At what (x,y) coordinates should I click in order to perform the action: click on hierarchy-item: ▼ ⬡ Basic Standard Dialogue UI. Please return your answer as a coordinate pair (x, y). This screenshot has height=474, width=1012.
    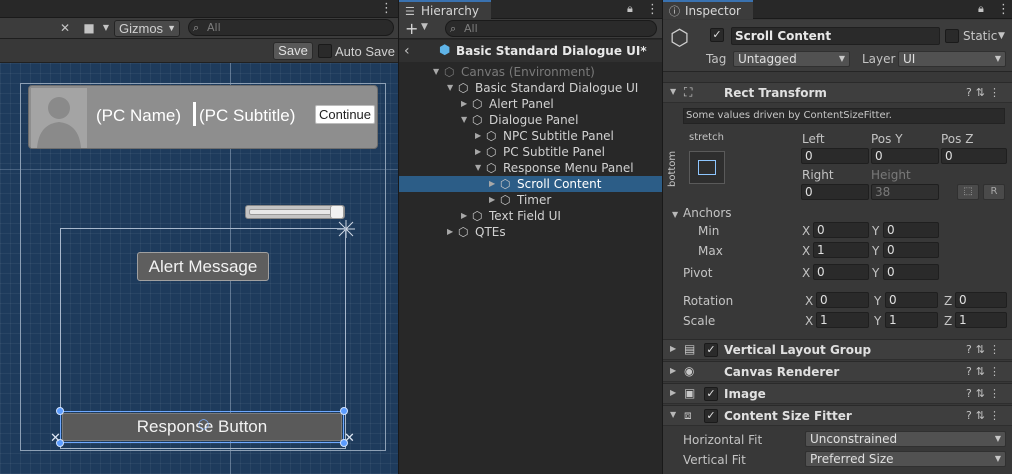
    Looking at the image, I should click on (530, 88).